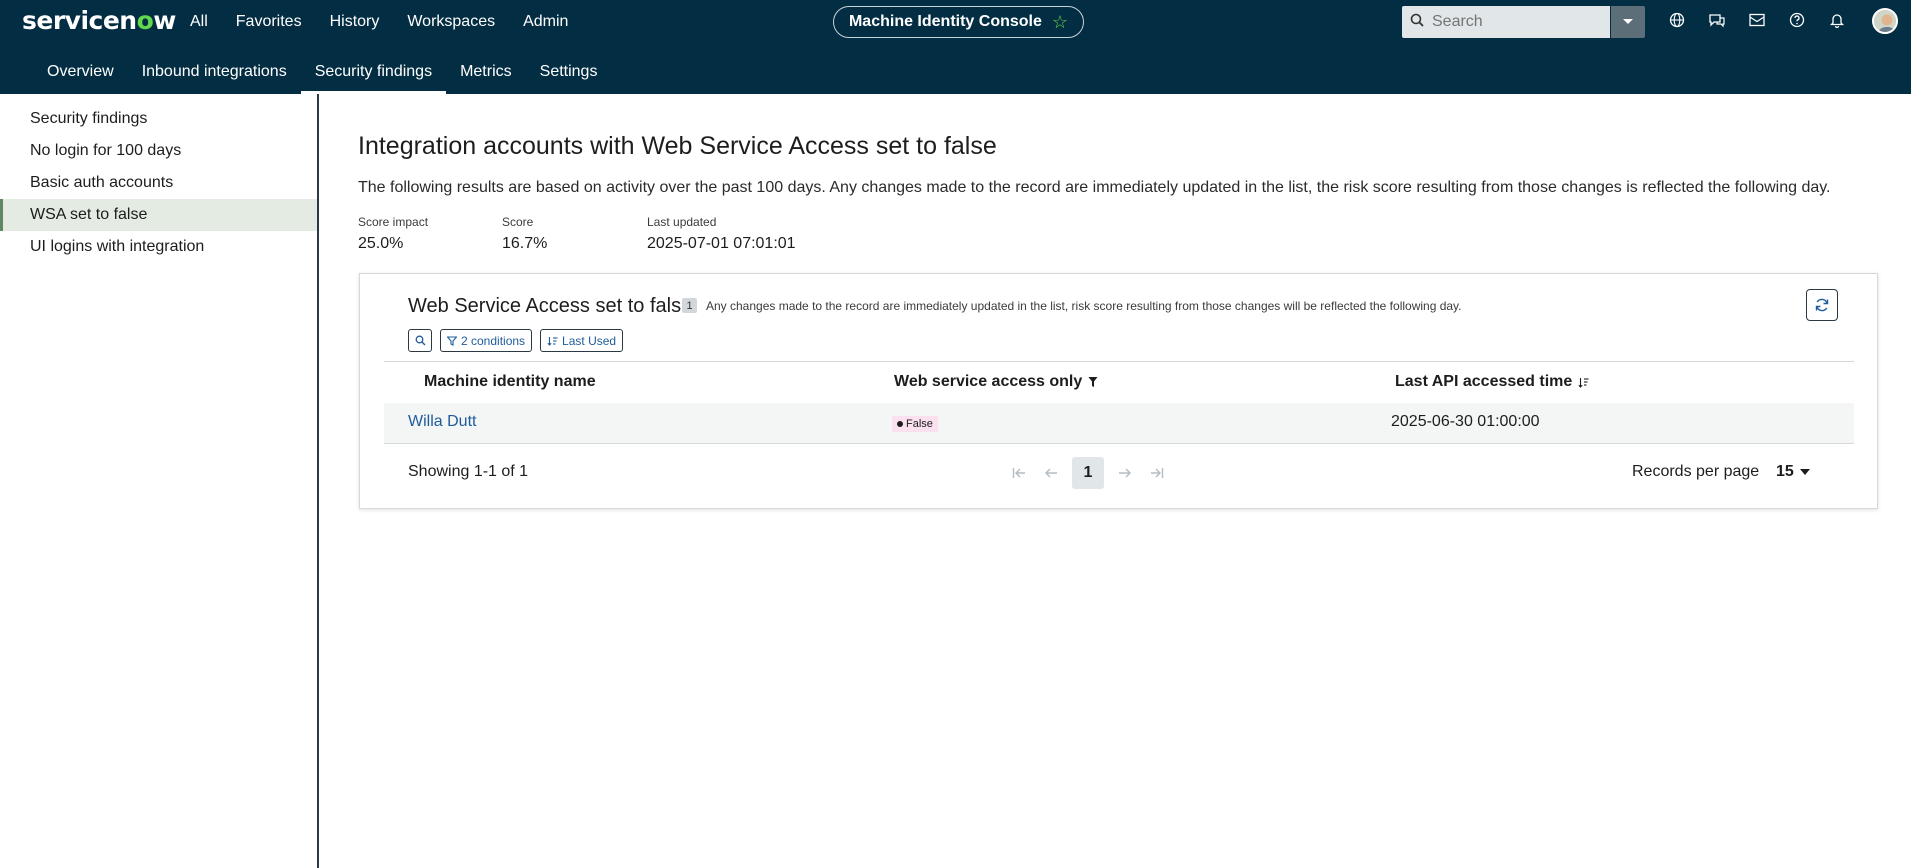 This screenshot has height=868, width=1911. I want to click on chip-label: 2 conditions, so click(493, 340).